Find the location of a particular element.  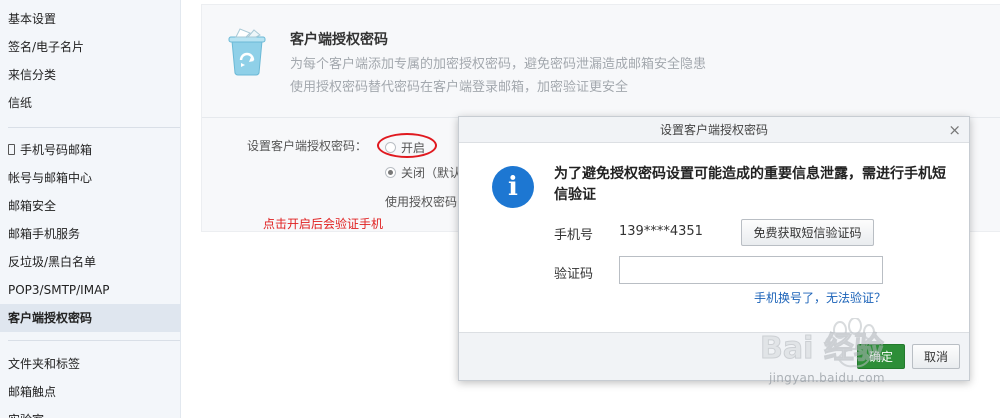

sidebar-item-folders-labels: 文件夹和标签 is located at coordinates (90, 364).